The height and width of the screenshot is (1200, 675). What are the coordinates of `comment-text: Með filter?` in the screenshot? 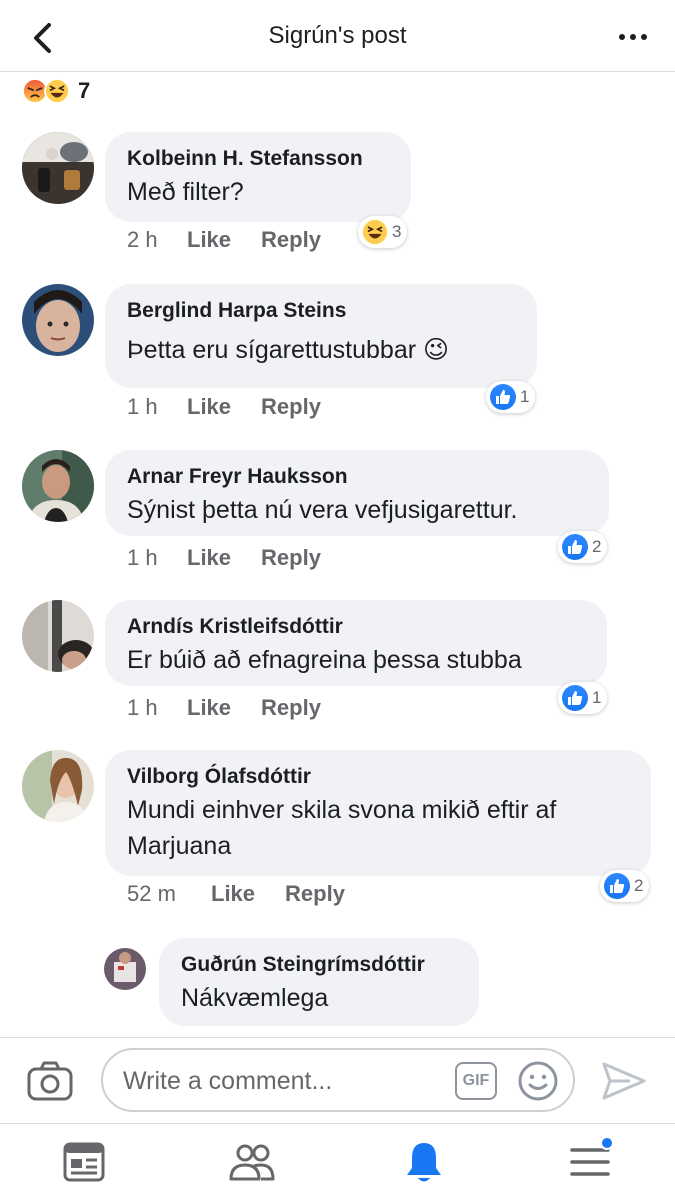 It's located at (185, 192).